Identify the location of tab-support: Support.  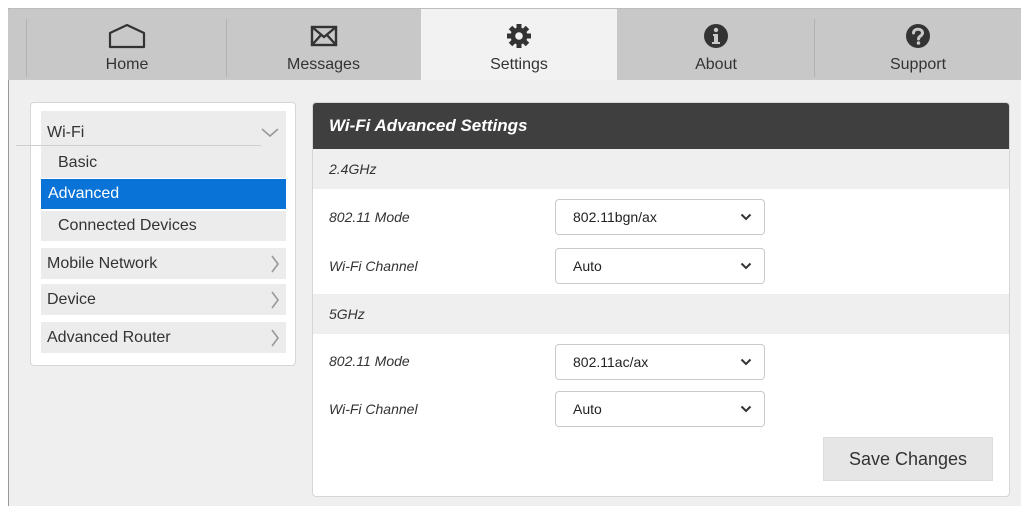
(918, 44).